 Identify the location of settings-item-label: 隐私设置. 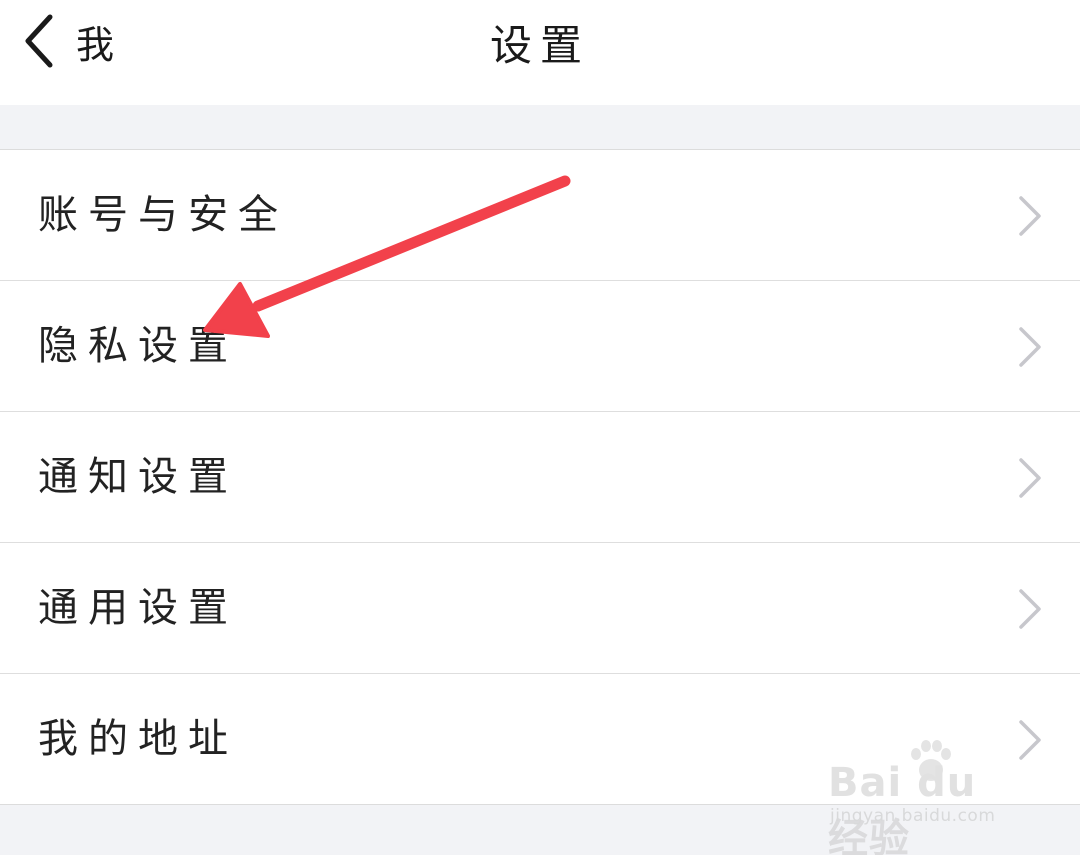
(138, 346).